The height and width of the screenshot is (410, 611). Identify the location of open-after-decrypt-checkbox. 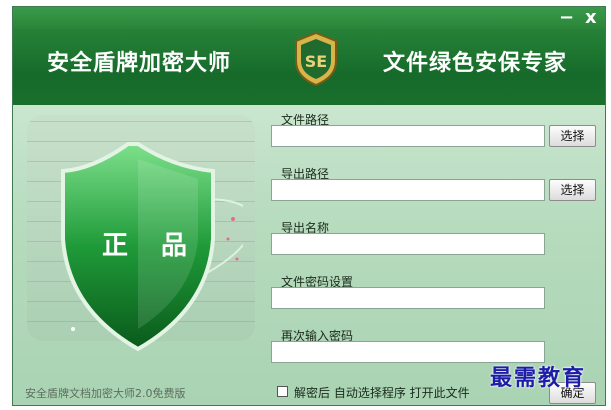
(282, 391).